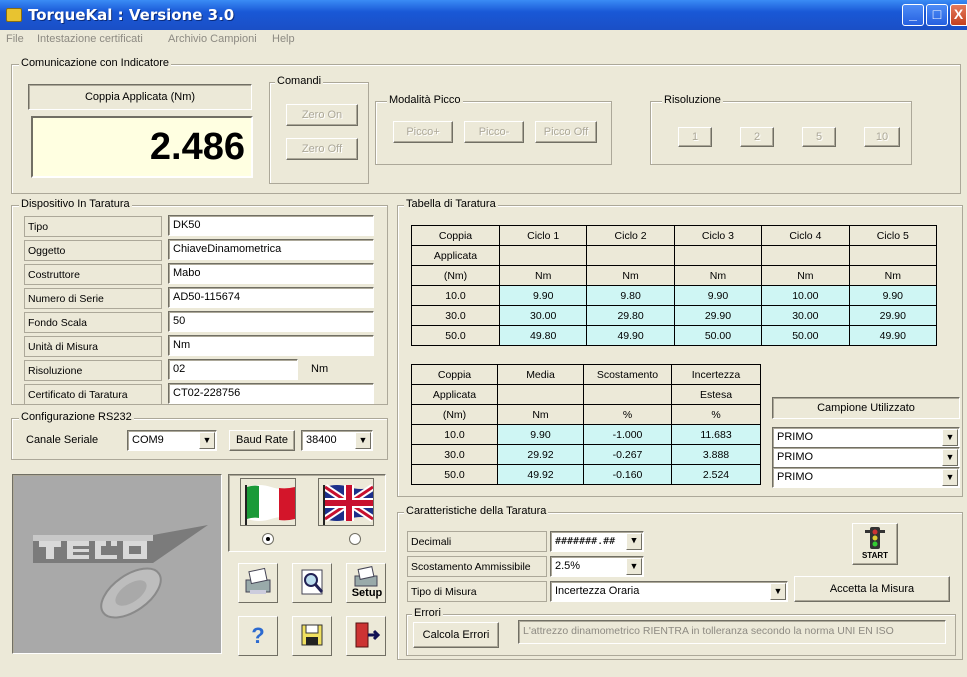 The image size is (967, 677). I want to click on picco-off-button: Picco Off, so click(566, 132).